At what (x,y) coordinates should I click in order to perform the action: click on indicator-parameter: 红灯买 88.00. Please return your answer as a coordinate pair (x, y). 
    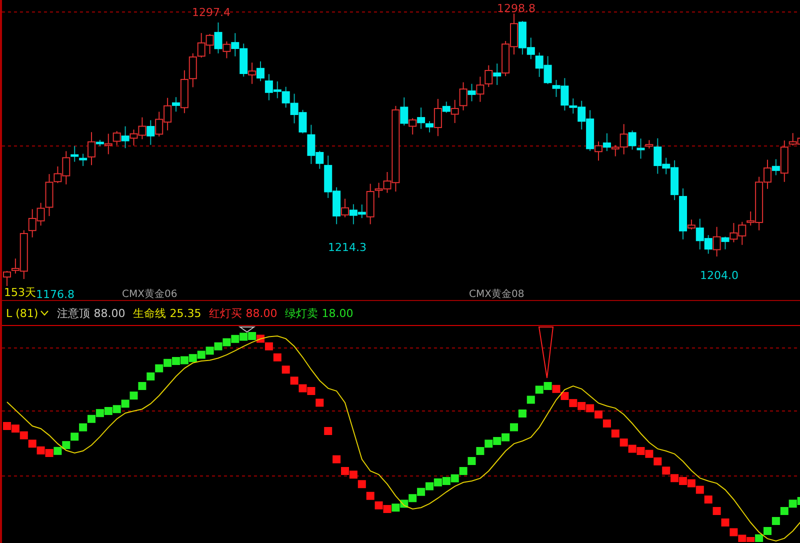
    Looking at the image, I should click on (243, 313).